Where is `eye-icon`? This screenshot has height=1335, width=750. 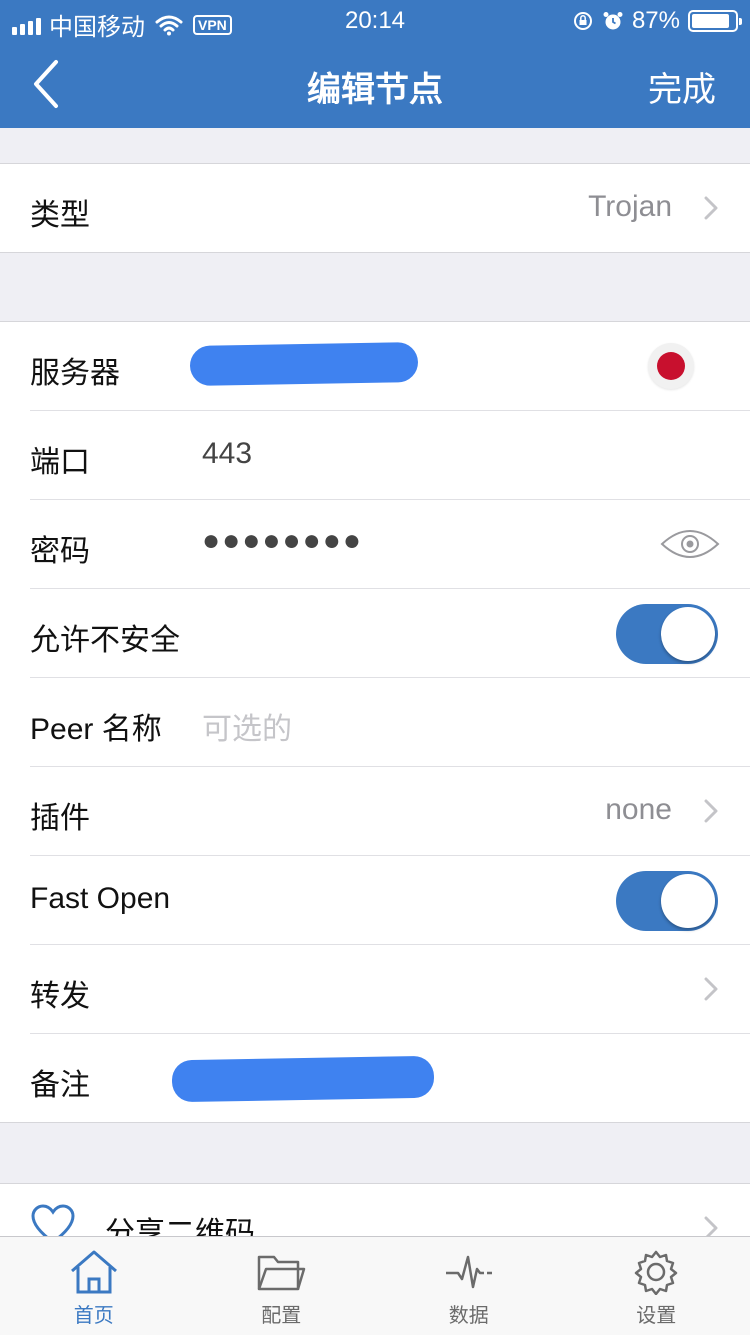
eye-icon is located at coordinates (690, 544).